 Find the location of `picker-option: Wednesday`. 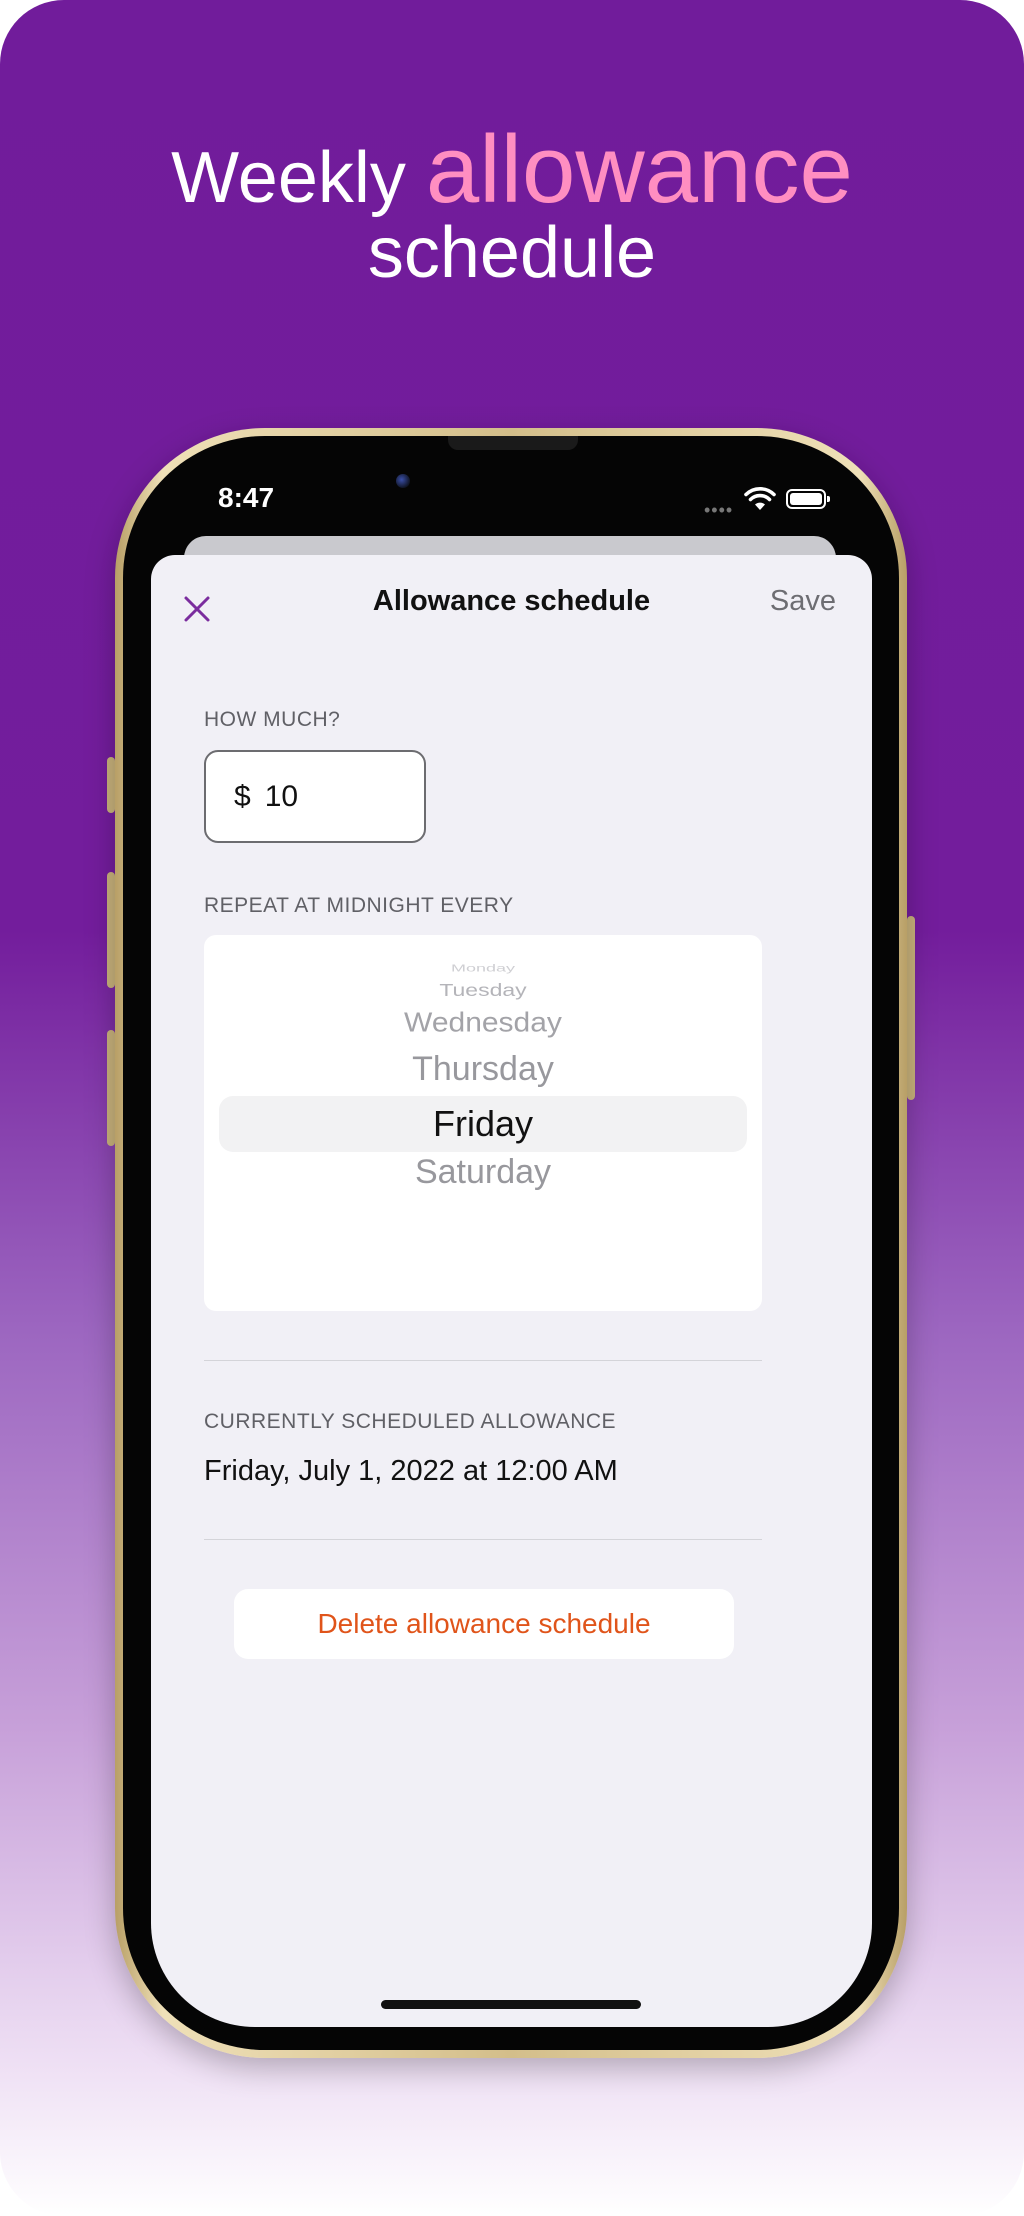

picker-option: Wednesday is located at coordinates (483, 1023).